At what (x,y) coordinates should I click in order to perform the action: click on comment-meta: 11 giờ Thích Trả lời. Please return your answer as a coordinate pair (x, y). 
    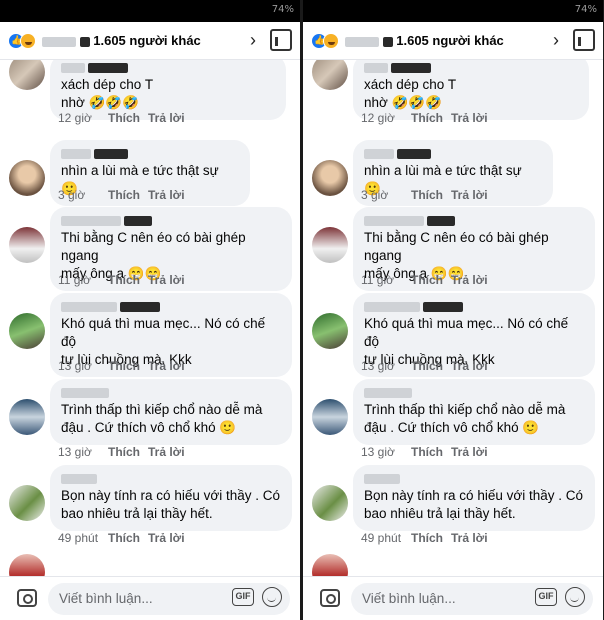
    Looking at the image, I should click on (424, 280).